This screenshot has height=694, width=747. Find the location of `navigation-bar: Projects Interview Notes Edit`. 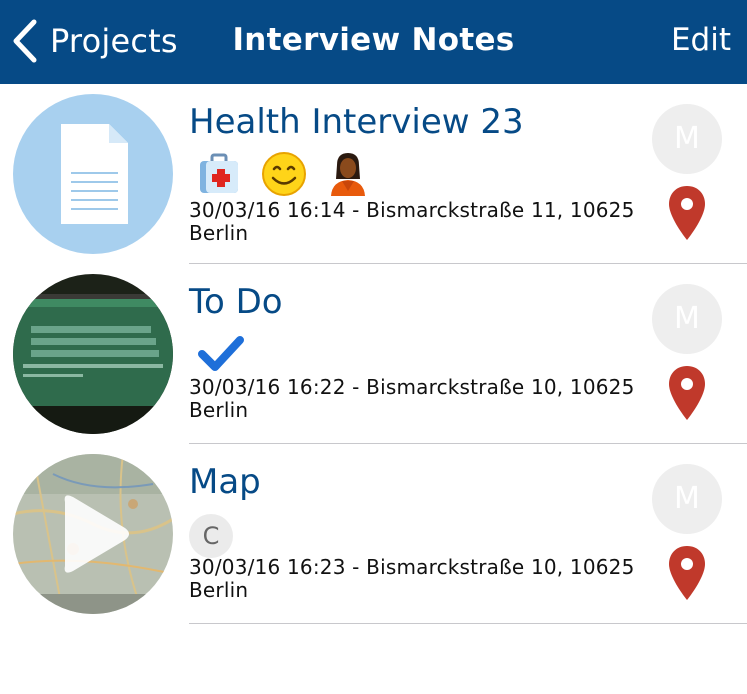

navigation-bar: Projects Interview Notes Edit is located at coordinates (373, 42).